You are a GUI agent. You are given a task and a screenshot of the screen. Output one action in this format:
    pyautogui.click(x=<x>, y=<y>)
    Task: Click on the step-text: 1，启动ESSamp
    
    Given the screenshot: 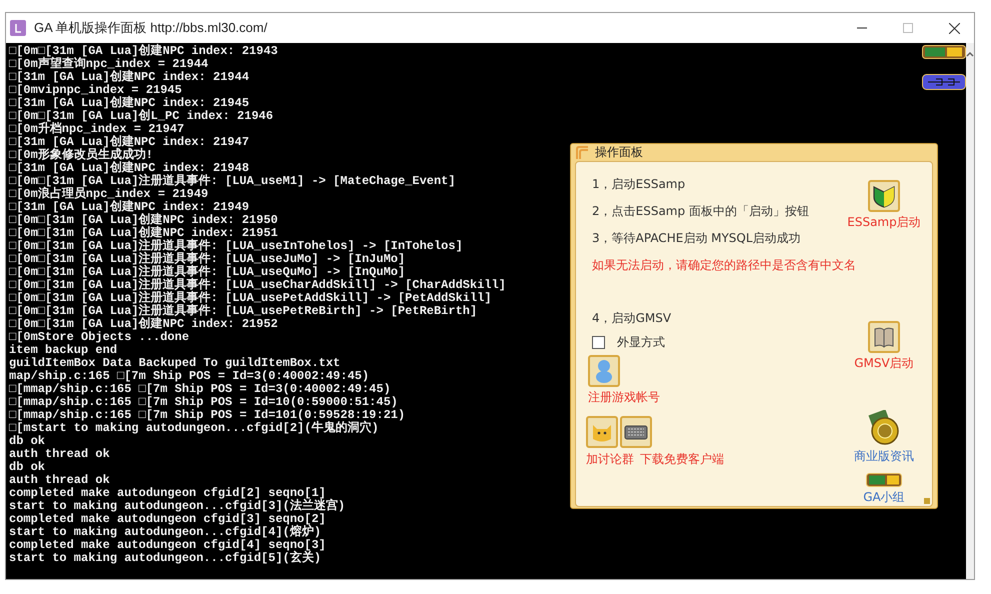 What is the action you would take?
    pyautogui.click(x=639, y=184)
    